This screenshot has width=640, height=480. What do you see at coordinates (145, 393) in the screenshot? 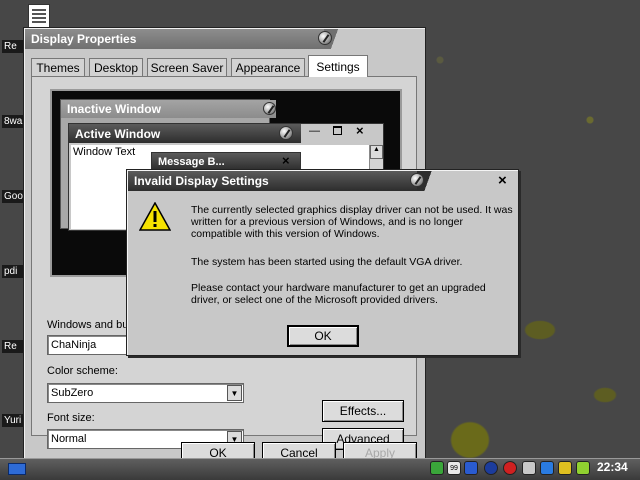
I see `color-scheme-select: SubZero ▼` at bounding box center [145, 393].